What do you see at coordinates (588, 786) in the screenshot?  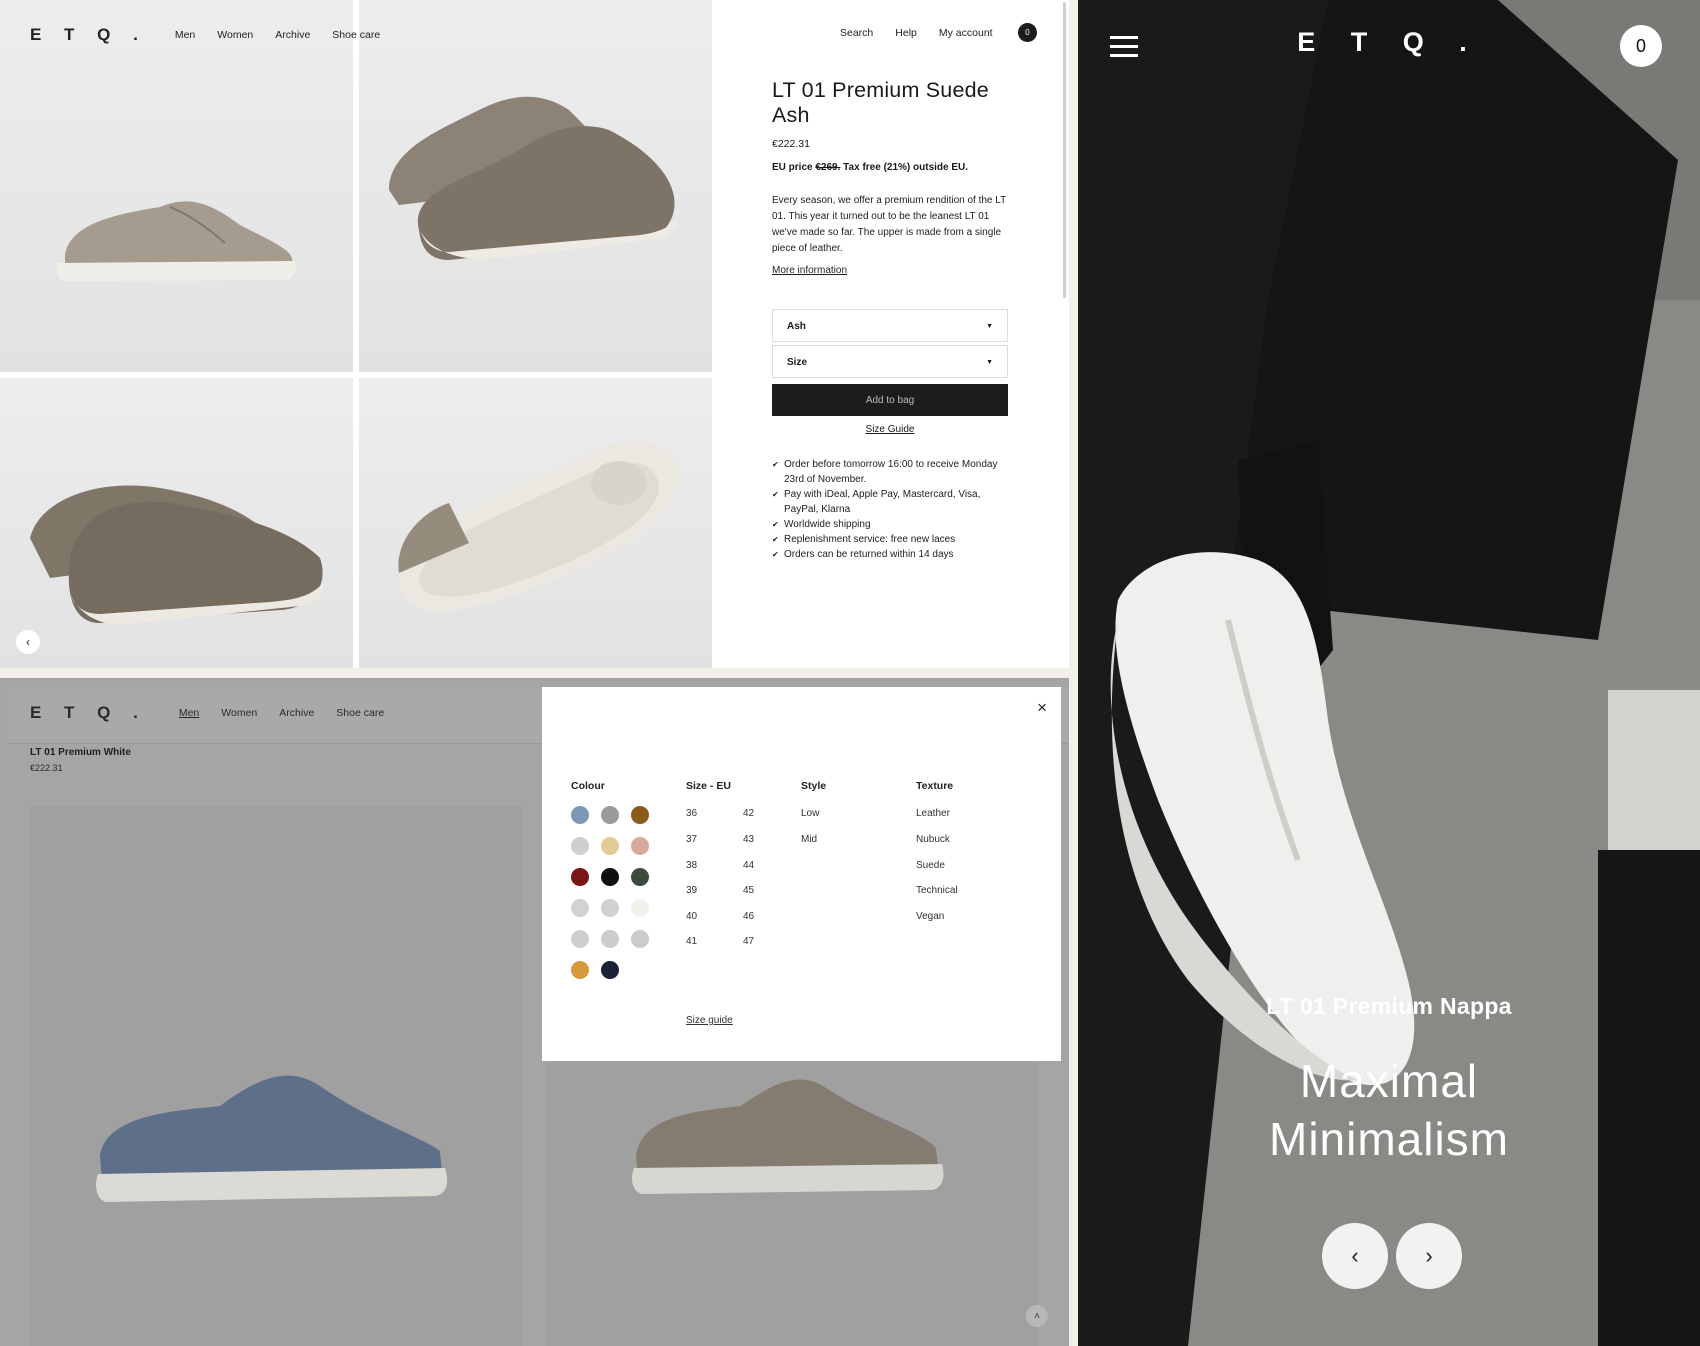 I see `colour-heading: Colour` at bounding box center [588, 786].